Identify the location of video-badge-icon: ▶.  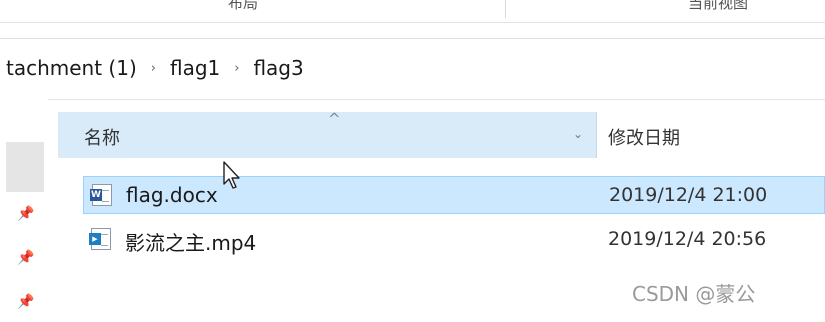
(95, 239).